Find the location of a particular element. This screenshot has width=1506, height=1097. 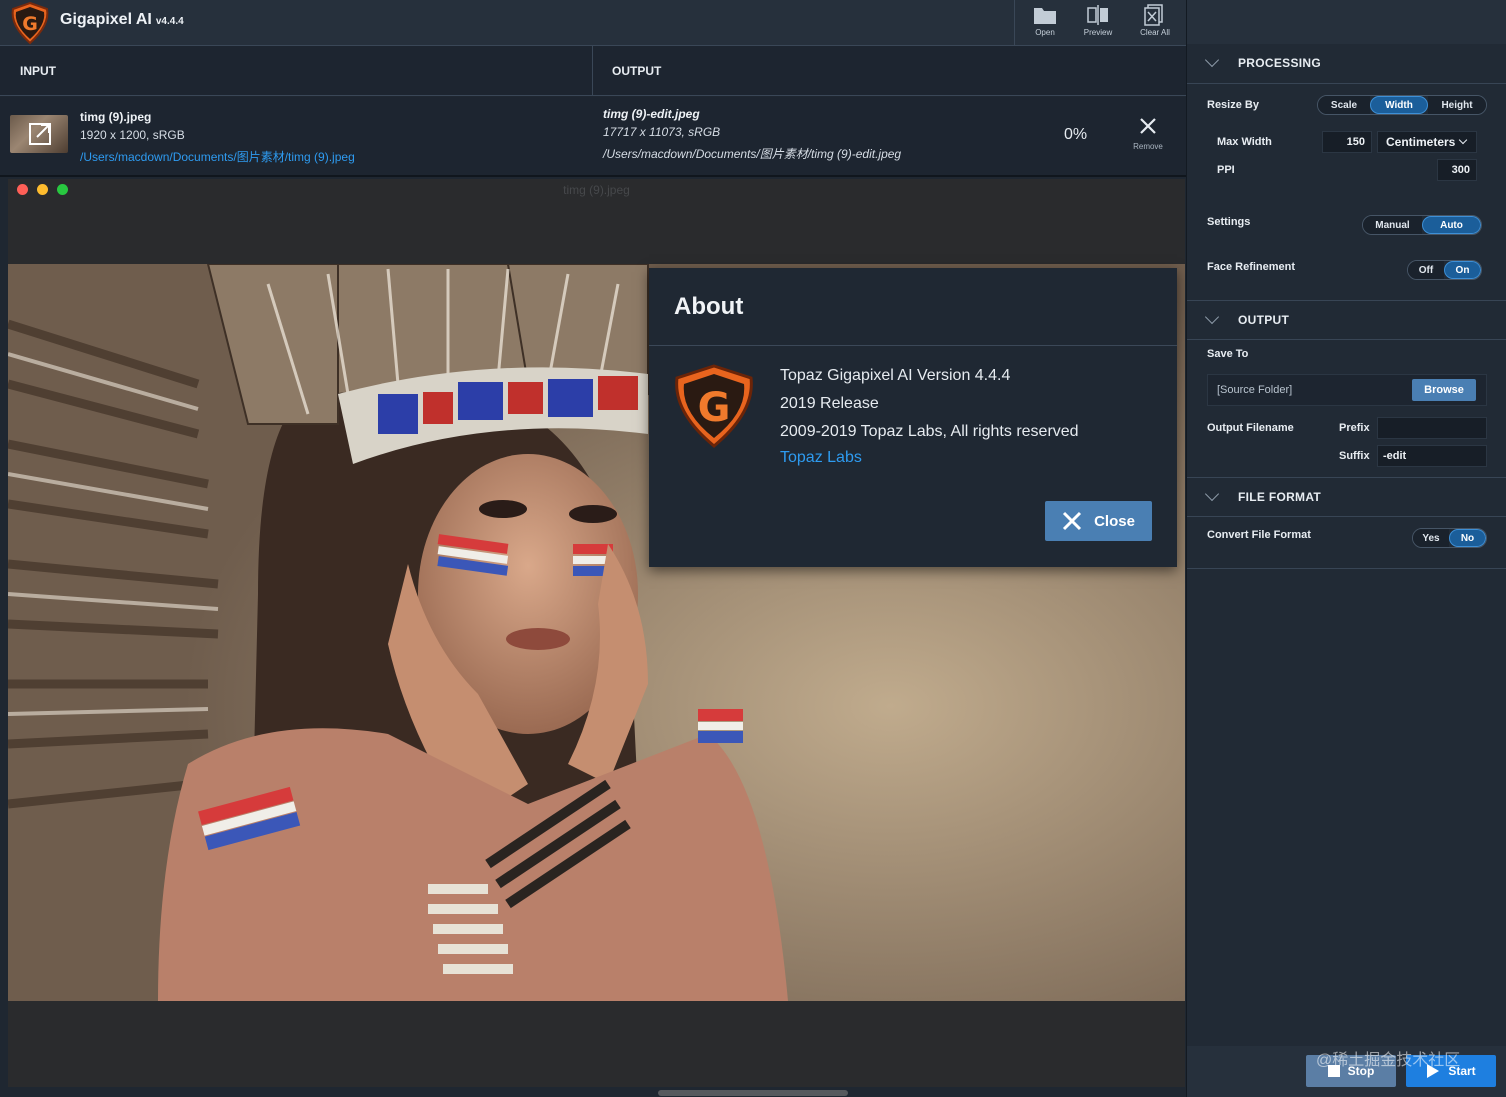

folder-icon is located at coordinates (1045, 16).